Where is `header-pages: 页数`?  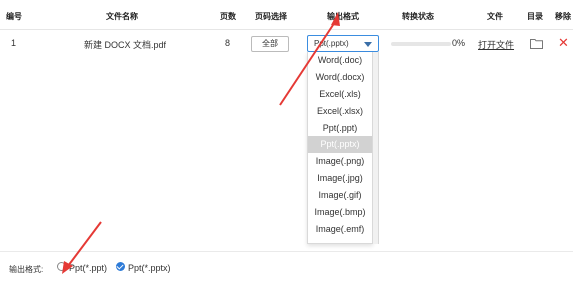
header-pages: 页数 is located at coordinates (228, 16).